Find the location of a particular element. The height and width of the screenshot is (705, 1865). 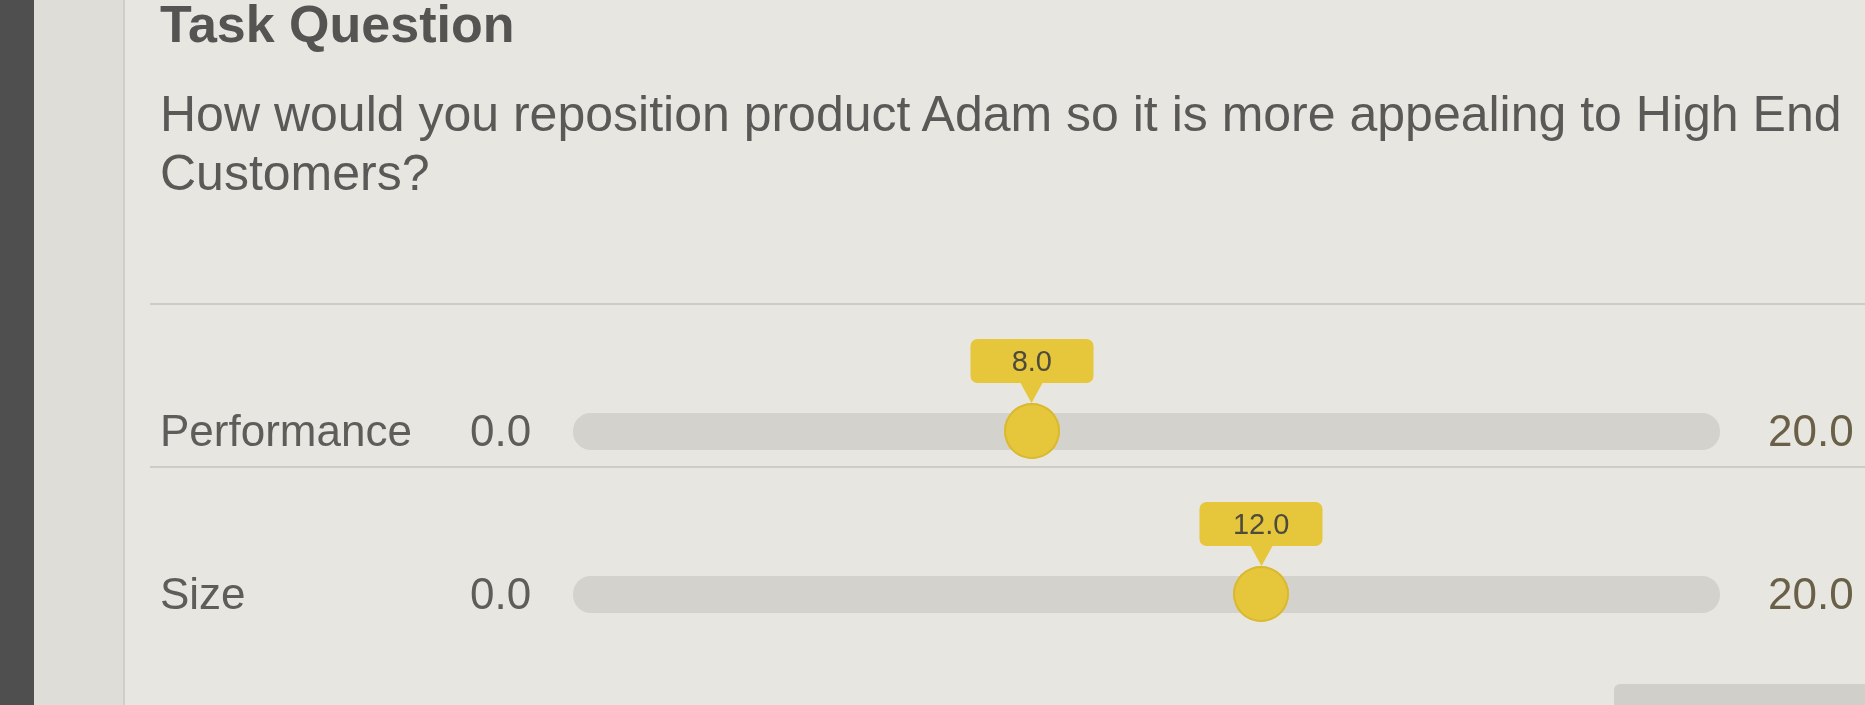

task-title: Task Question is located at coordinates (337, 26).